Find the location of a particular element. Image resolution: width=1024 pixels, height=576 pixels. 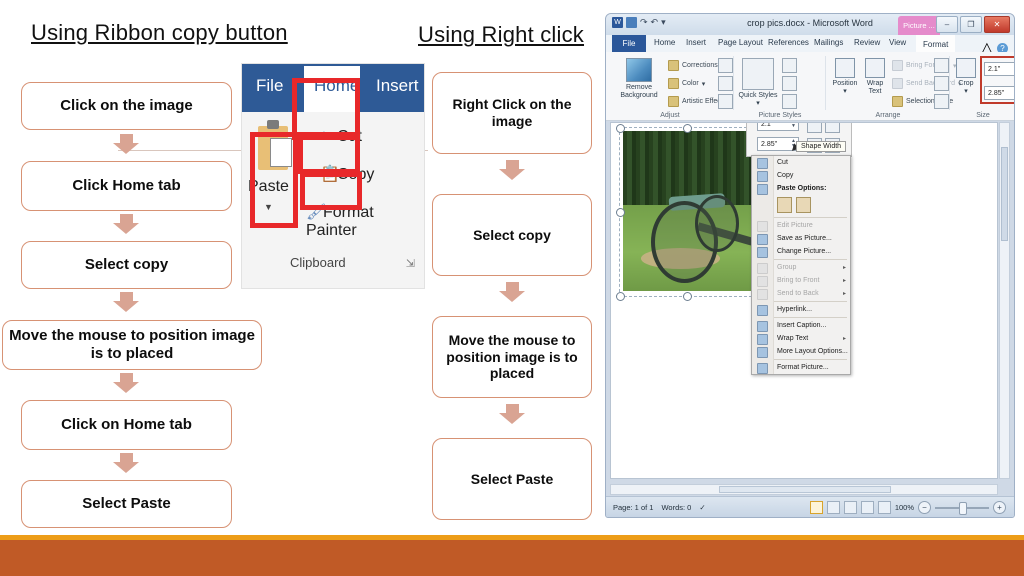

zoom-in-button: + is located at coordinates (999, 507).